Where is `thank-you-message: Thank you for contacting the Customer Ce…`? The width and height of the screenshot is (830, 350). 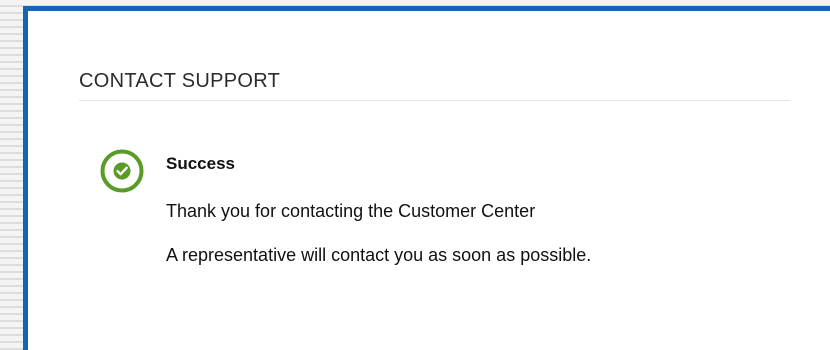 thank-you-message: Thank you for contacting the Customer Ce… is located at coordinates (351, 211).